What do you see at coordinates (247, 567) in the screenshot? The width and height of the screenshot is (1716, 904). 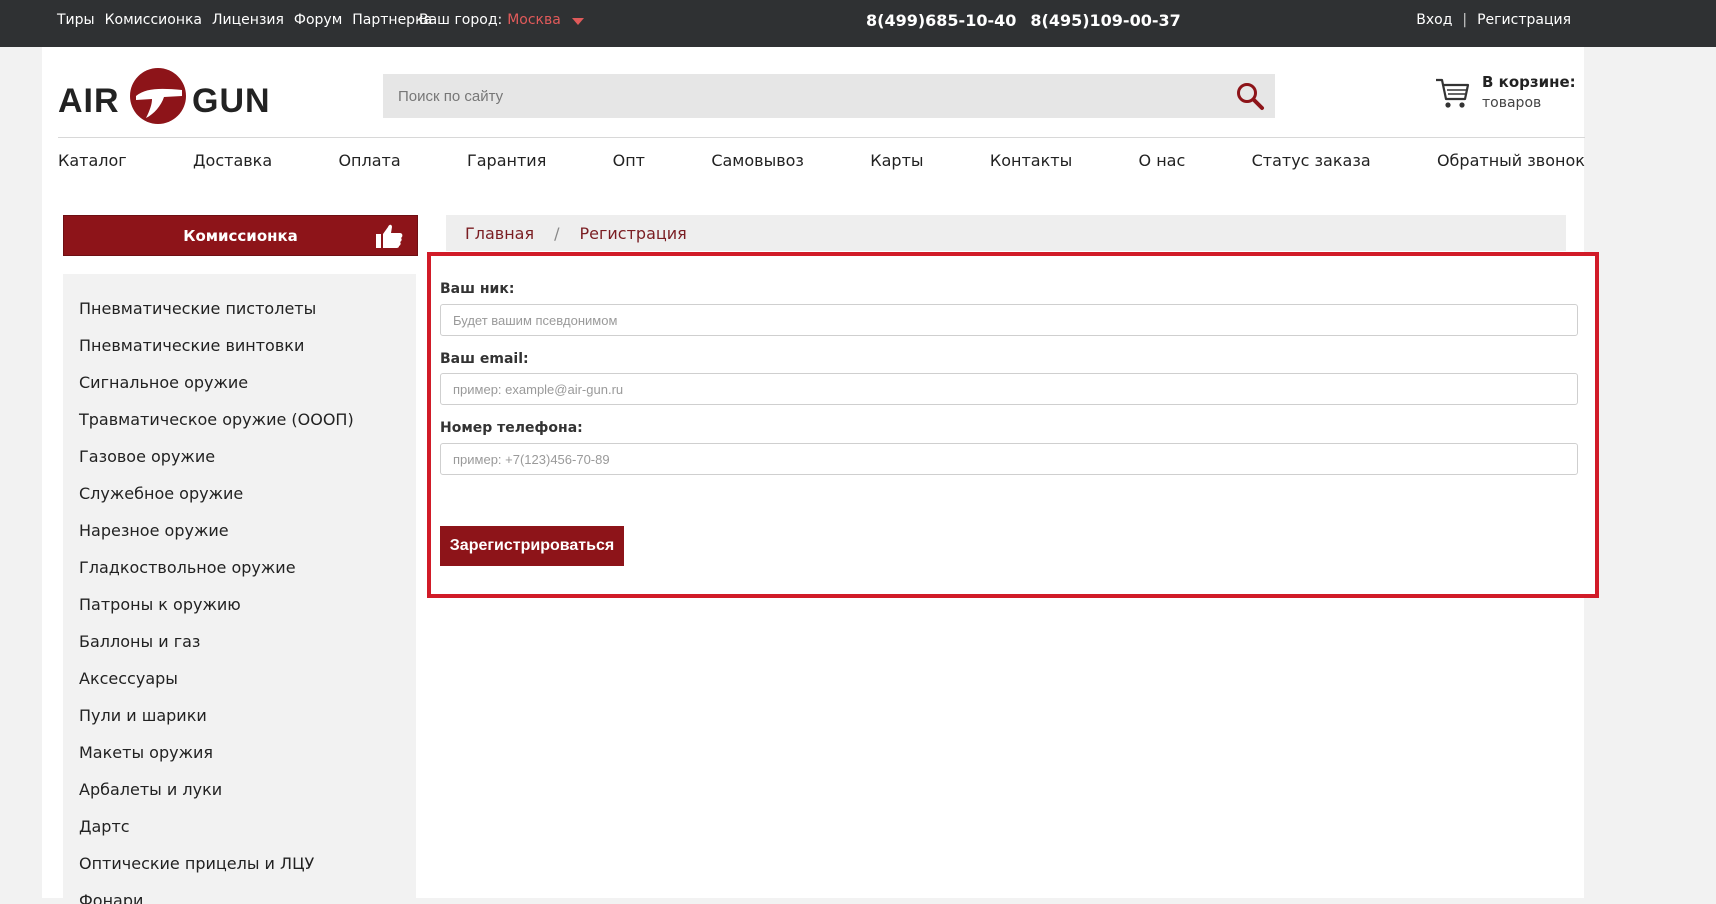 I see `sidebar-item-smoothbore-weapons: Гладкоствольное оружие` at bounding box center [247, 567].